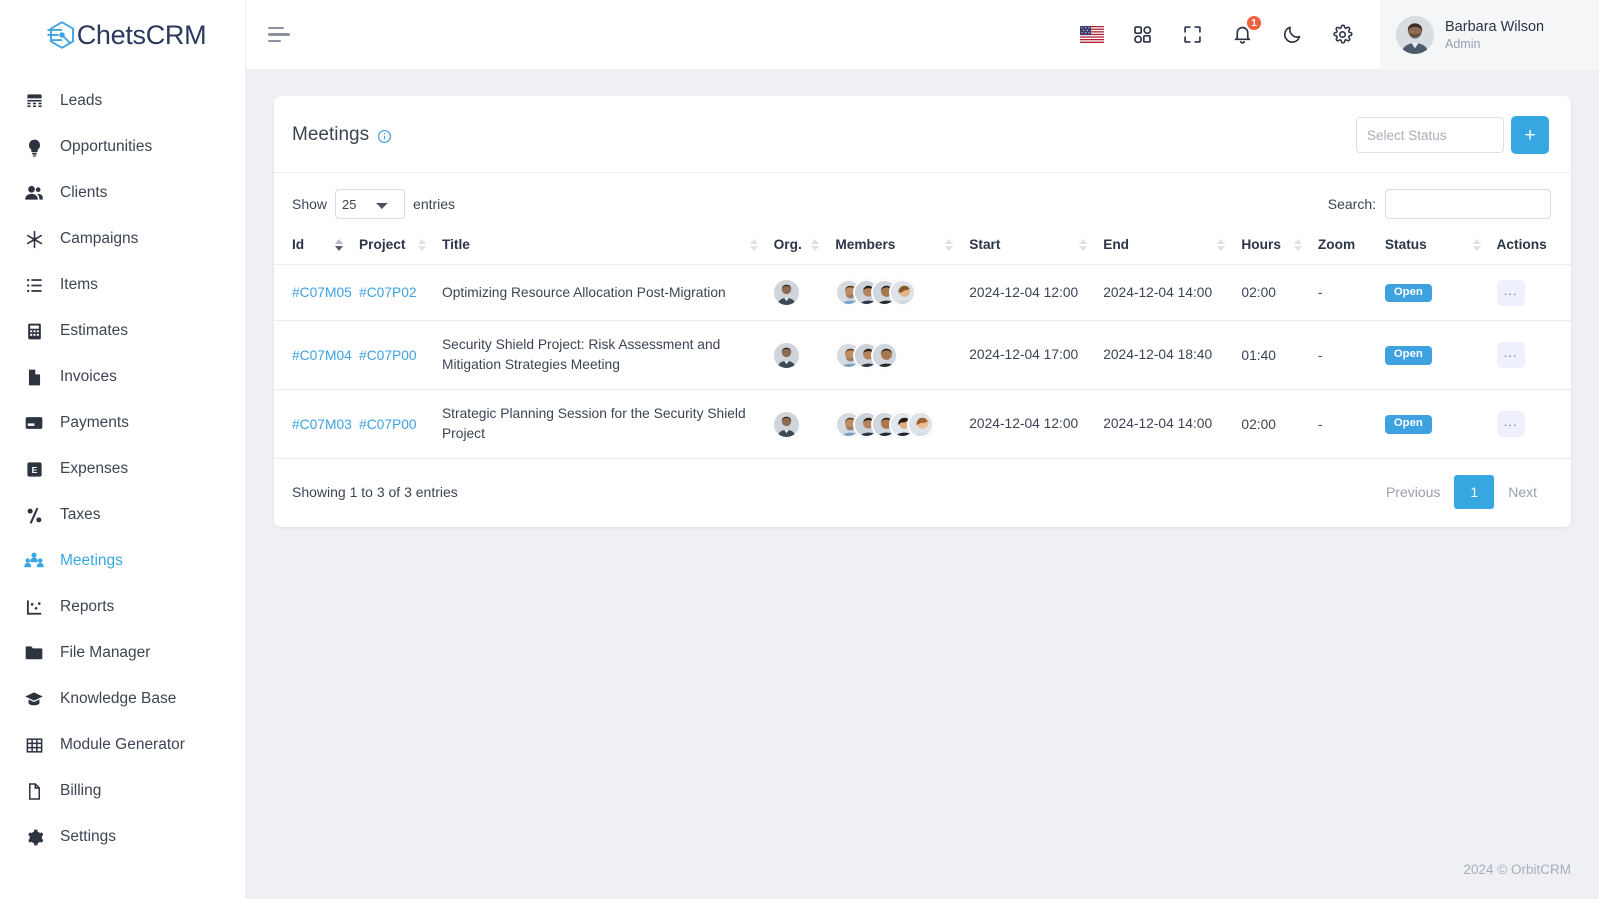 The height and width of the screenshot is (899, 1599). Describe the element at coordinates (1351, 355) in the screenshot. I see `cell-zoom: -` at that location.